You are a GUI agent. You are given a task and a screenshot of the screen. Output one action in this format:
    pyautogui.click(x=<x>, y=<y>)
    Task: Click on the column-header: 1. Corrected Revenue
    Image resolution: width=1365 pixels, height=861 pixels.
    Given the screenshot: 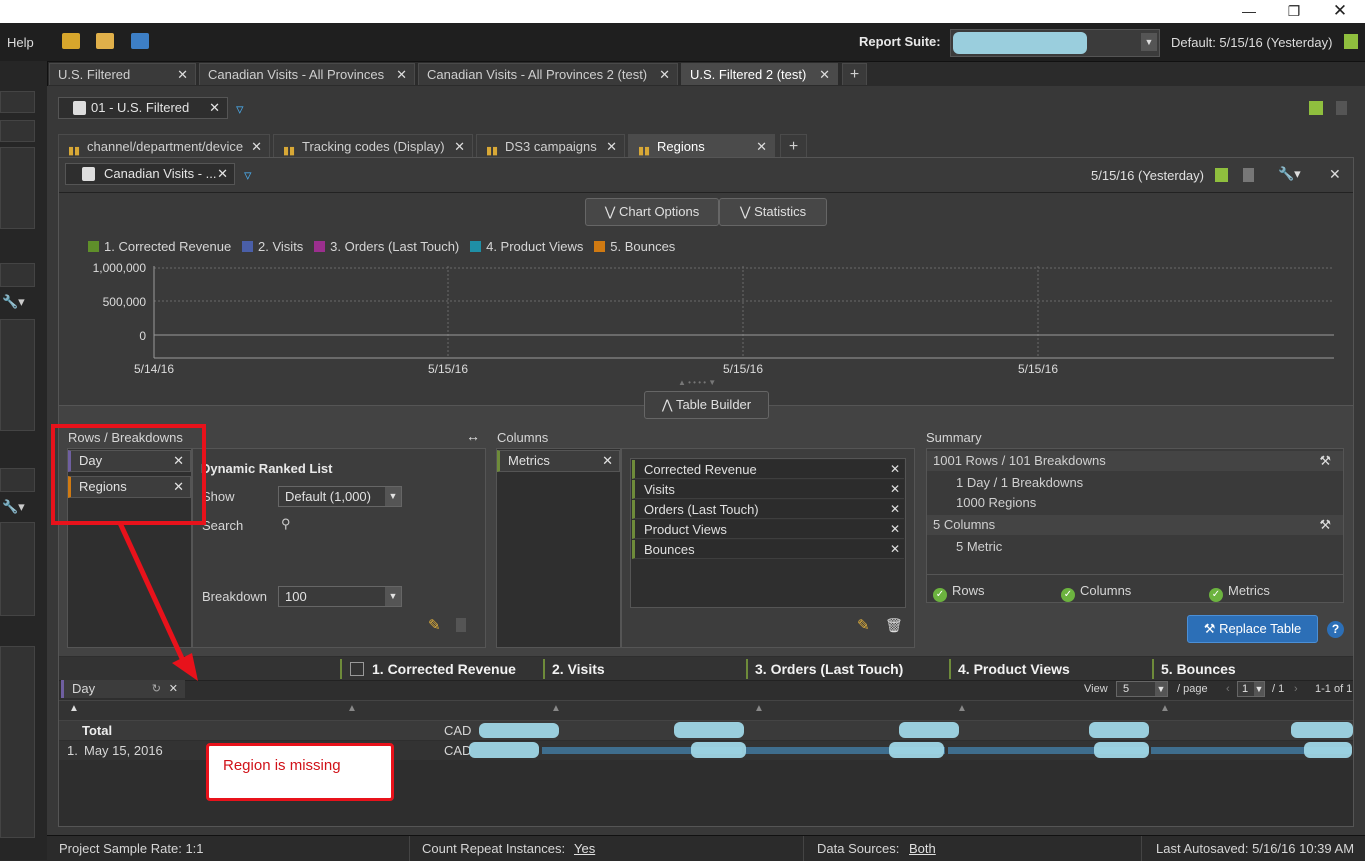 What is the action you would take?
    pyautogui.click(x=428, y=669)
    